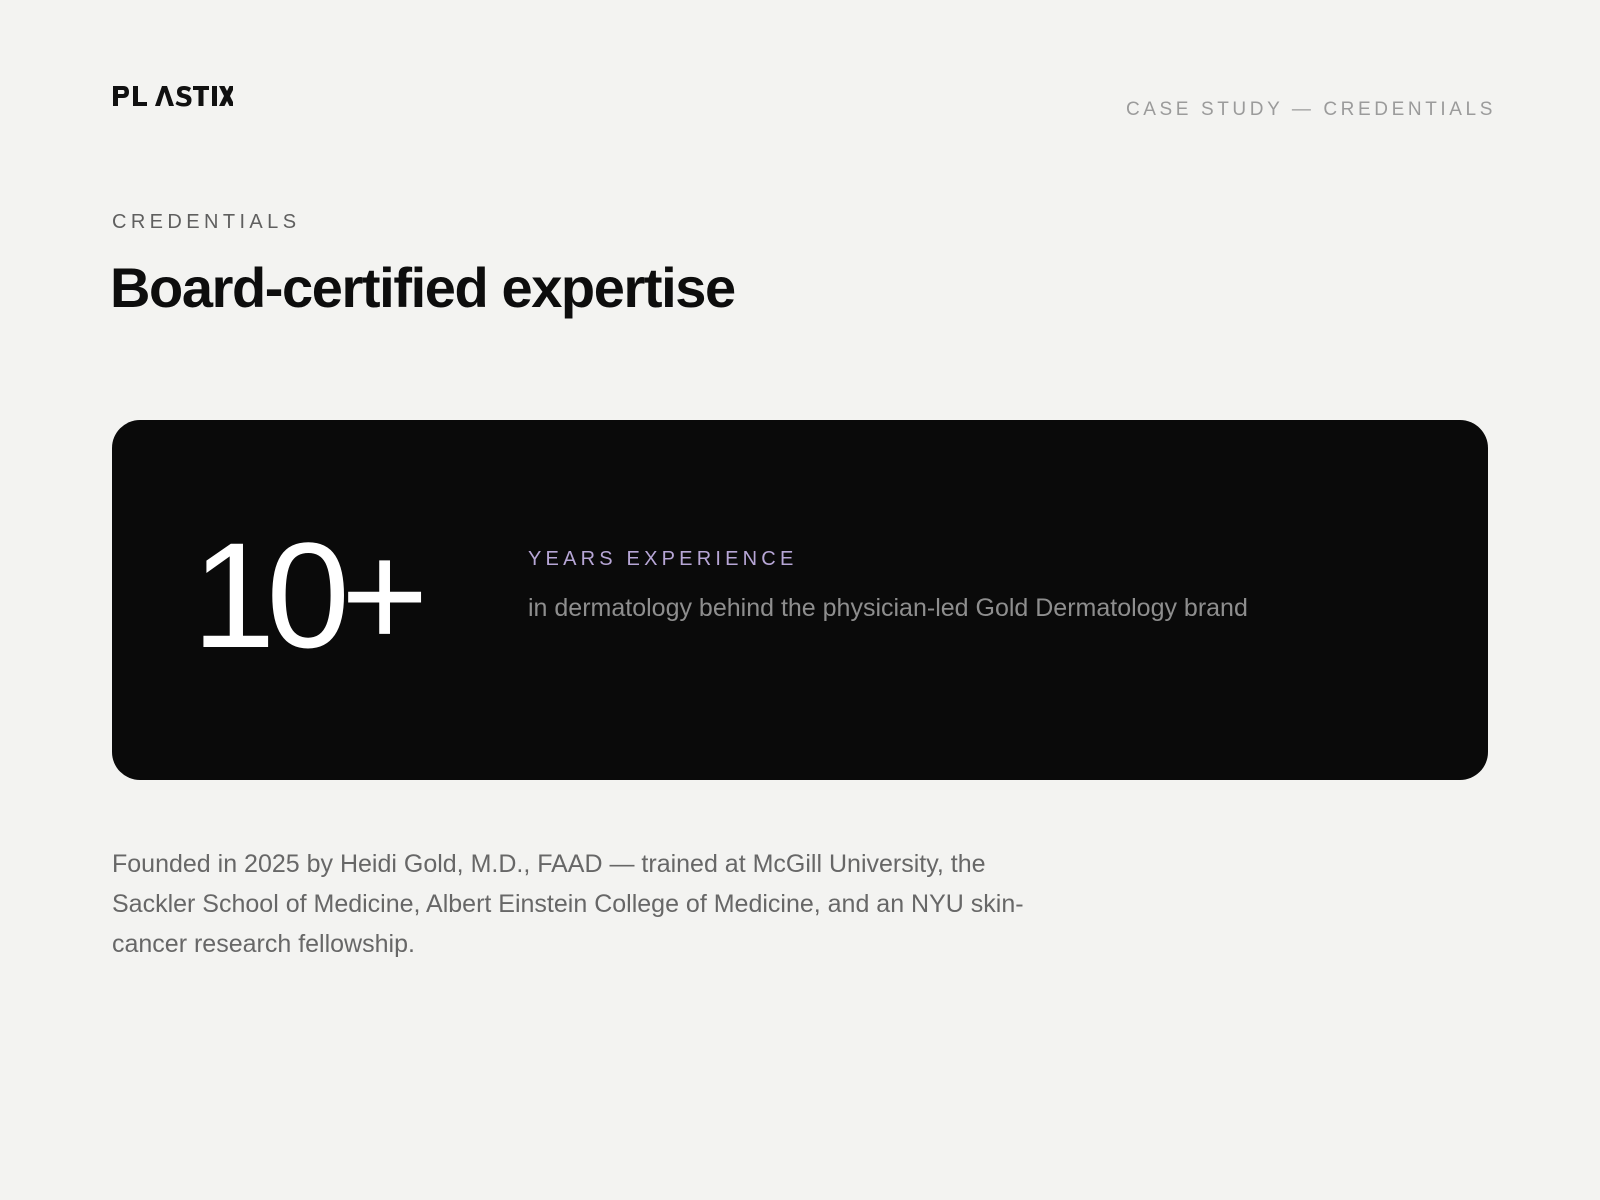  I want to click on brand-logo, so click(172, 96).